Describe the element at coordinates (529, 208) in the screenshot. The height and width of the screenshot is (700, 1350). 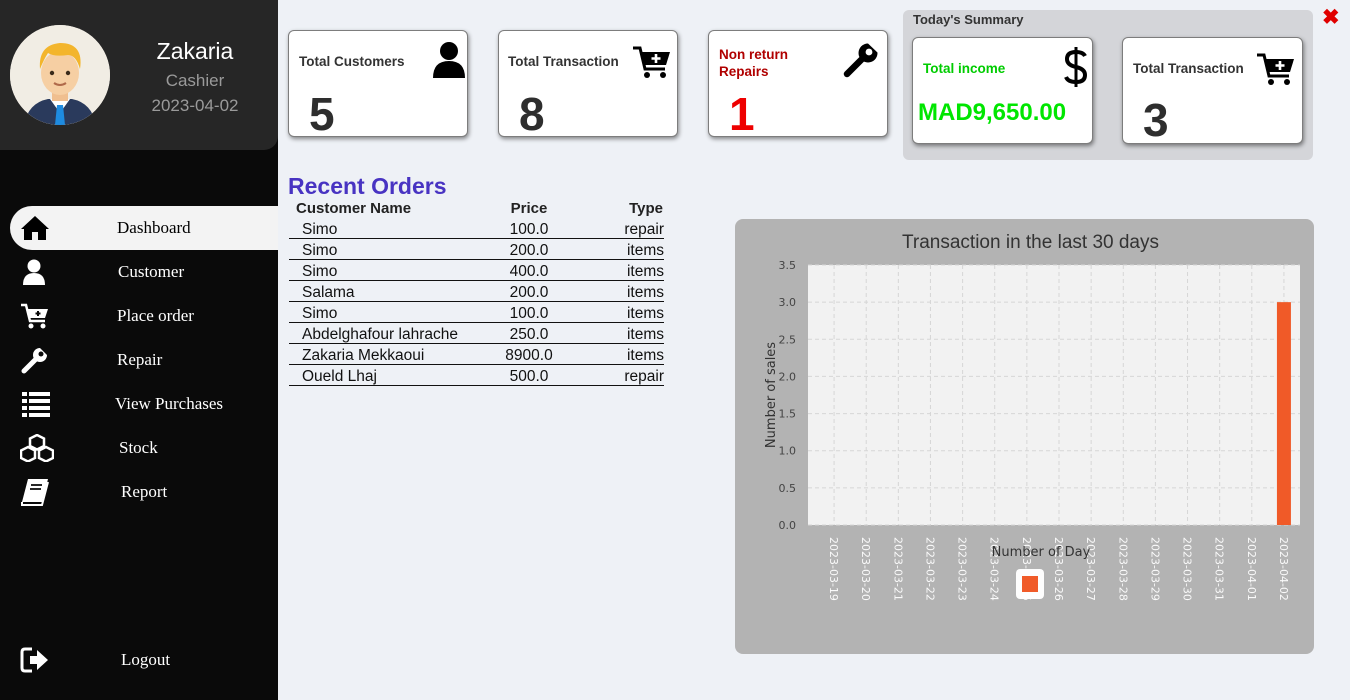
I see `column-header-price: Price` at that location.